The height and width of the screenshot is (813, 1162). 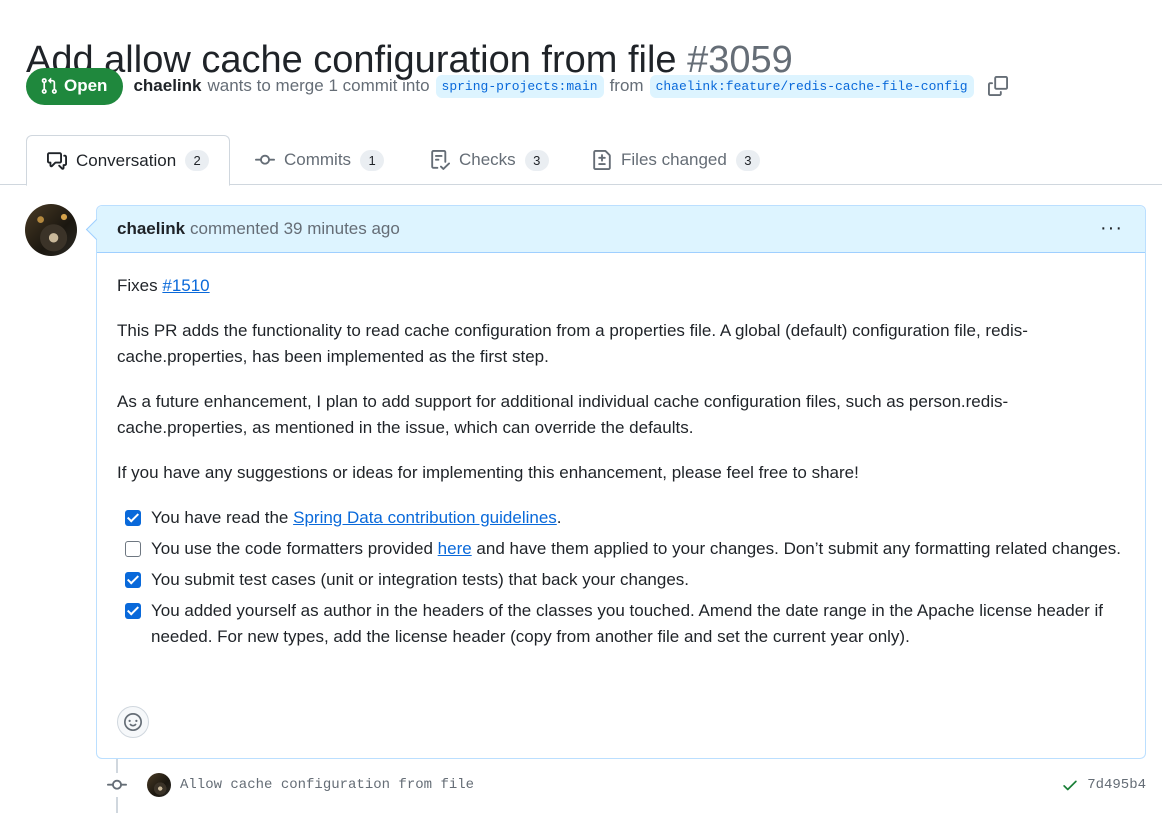 I want to click on comment-meta: commented 39 minutes ago, so click(x=295, y=229).